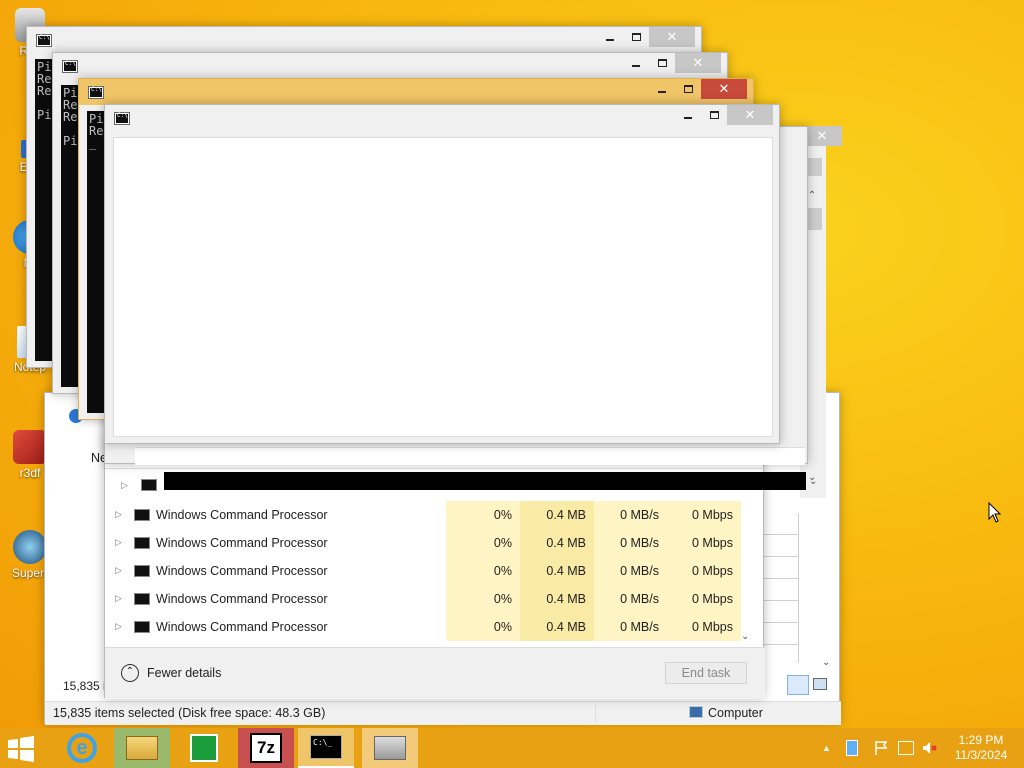  I want to click on clock: 1:29 PM 11/3/2024, so click(981, 748).